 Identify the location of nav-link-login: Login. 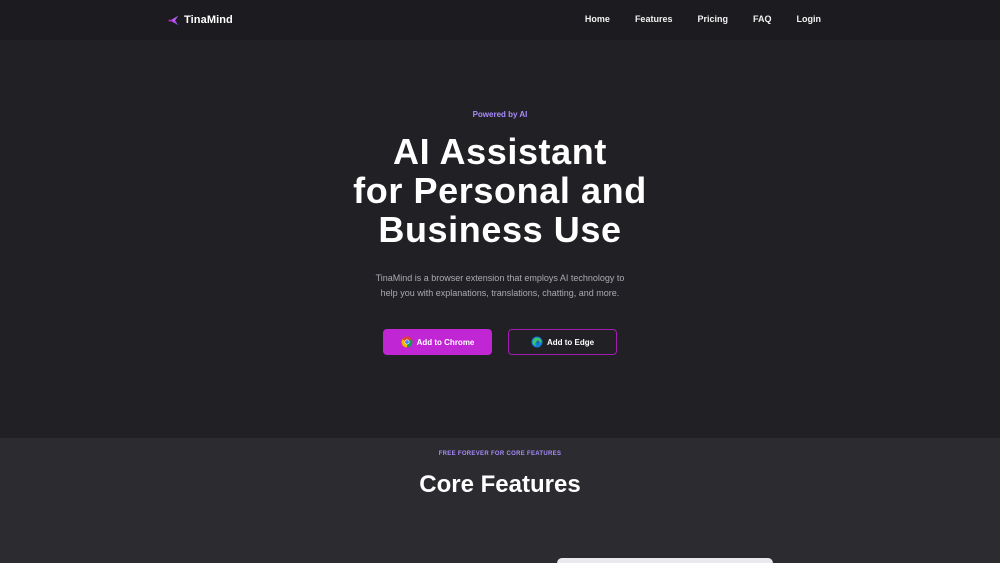
(809, 19).